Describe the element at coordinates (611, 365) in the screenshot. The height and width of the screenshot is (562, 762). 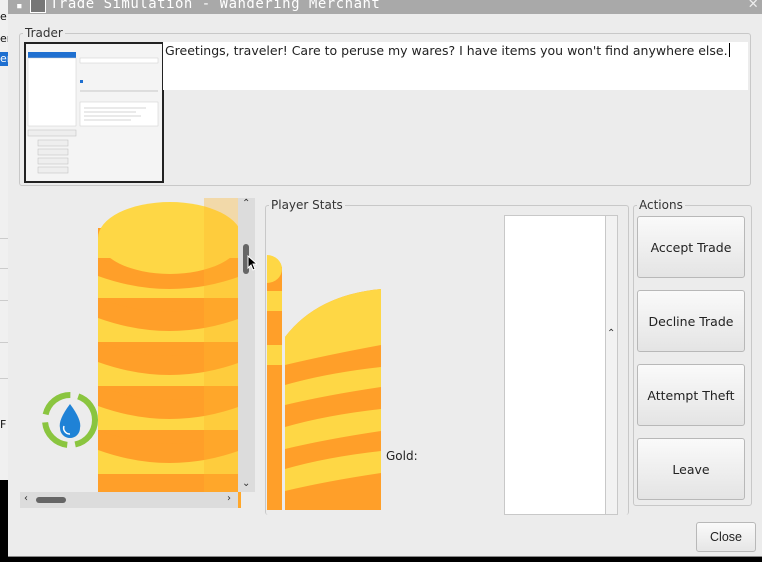
I see `inventory-scrollbar: ⌃` at that location.